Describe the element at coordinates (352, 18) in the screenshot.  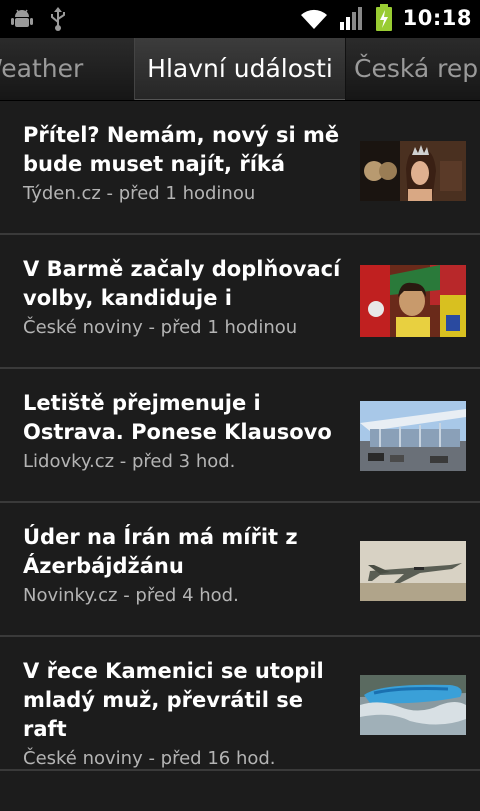
I see `signal-icon` at that location.